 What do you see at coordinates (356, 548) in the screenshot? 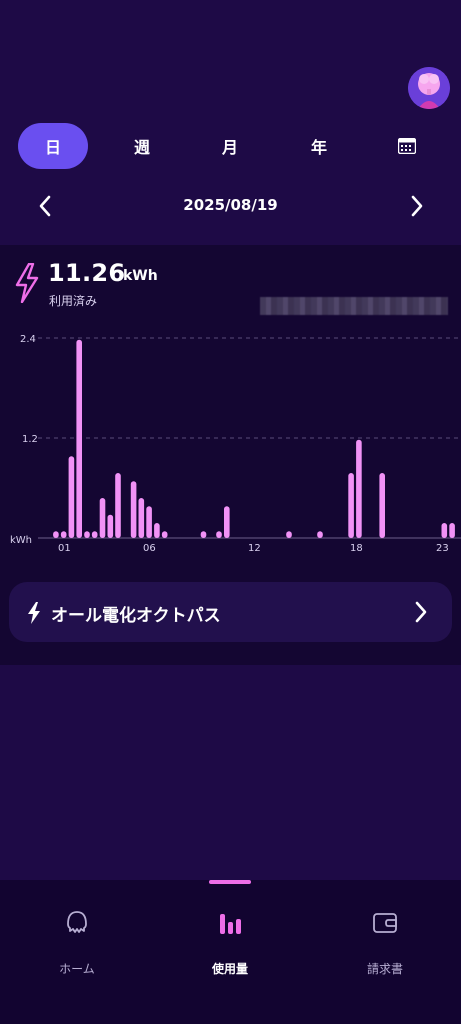
I see `x-tick-label: 18` at bounding box center [356, 548].